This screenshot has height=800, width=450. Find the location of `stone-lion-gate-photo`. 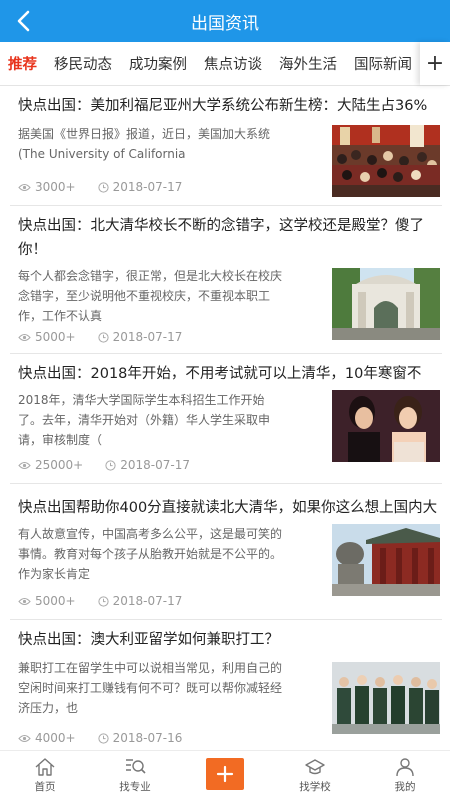

stone-lion-gate-photo is located at coordinates (386, 560).